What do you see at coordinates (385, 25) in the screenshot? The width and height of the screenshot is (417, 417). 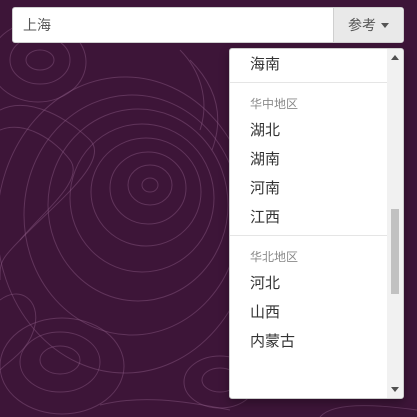 I see `caret-down-icon` at bounding box center [385, 25].